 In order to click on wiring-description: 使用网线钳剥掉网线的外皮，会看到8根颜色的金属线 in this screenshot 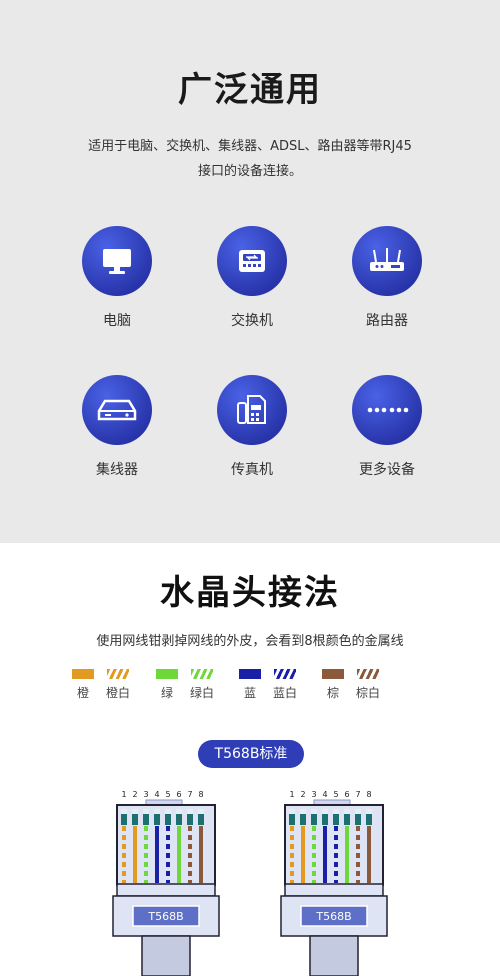, I will do `click(250, 641)`.